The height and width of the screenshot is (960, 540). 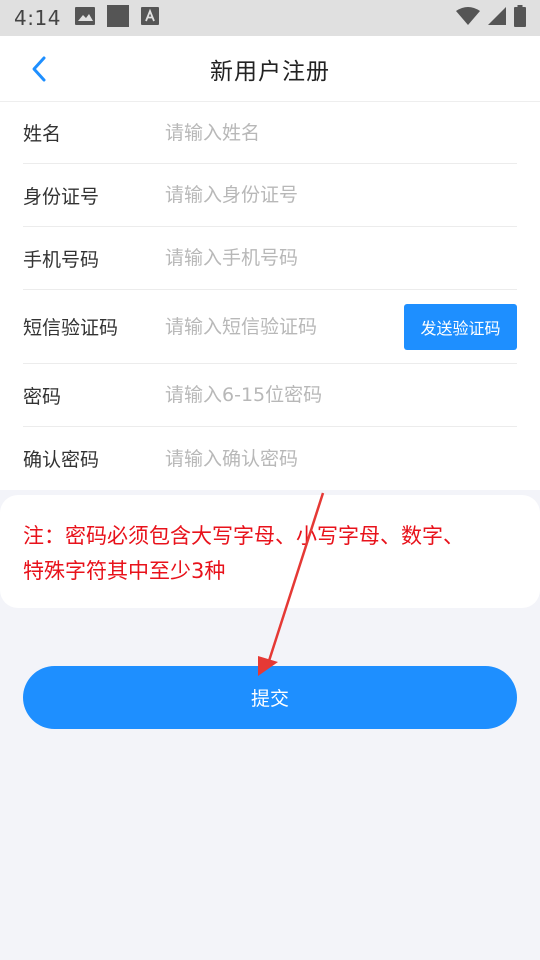 I want to click on back-button, so click(x=40, y=69).